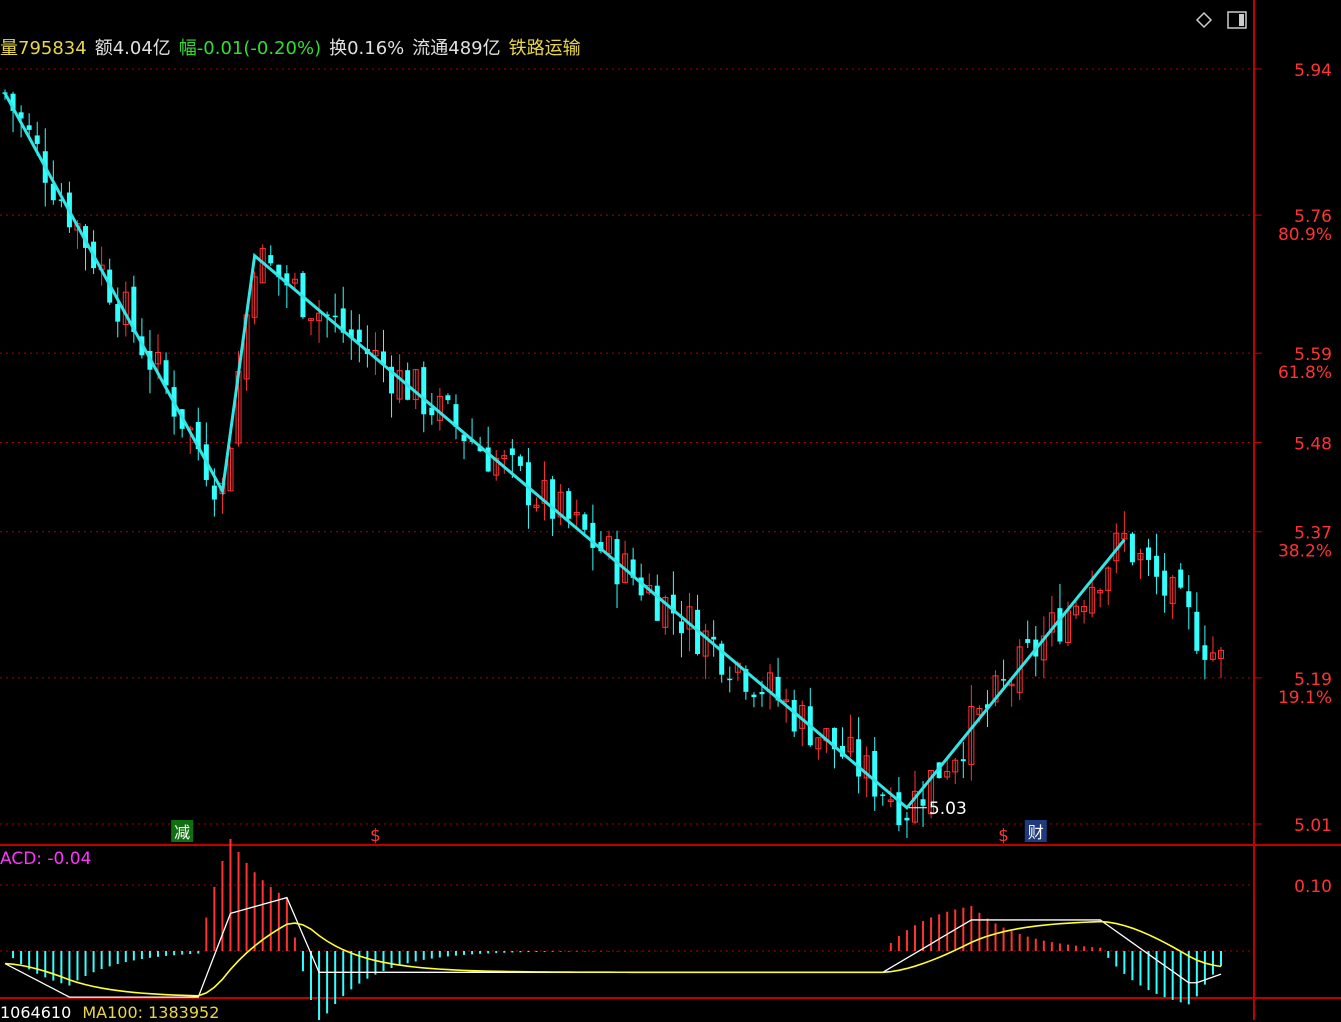 The height and width of the screenshot is (1022, 1341). What do you see at coordinates (46, 859) in the screenshot?
I see `macd-label: ACD: -0.04` at bounding box center [46, 859].